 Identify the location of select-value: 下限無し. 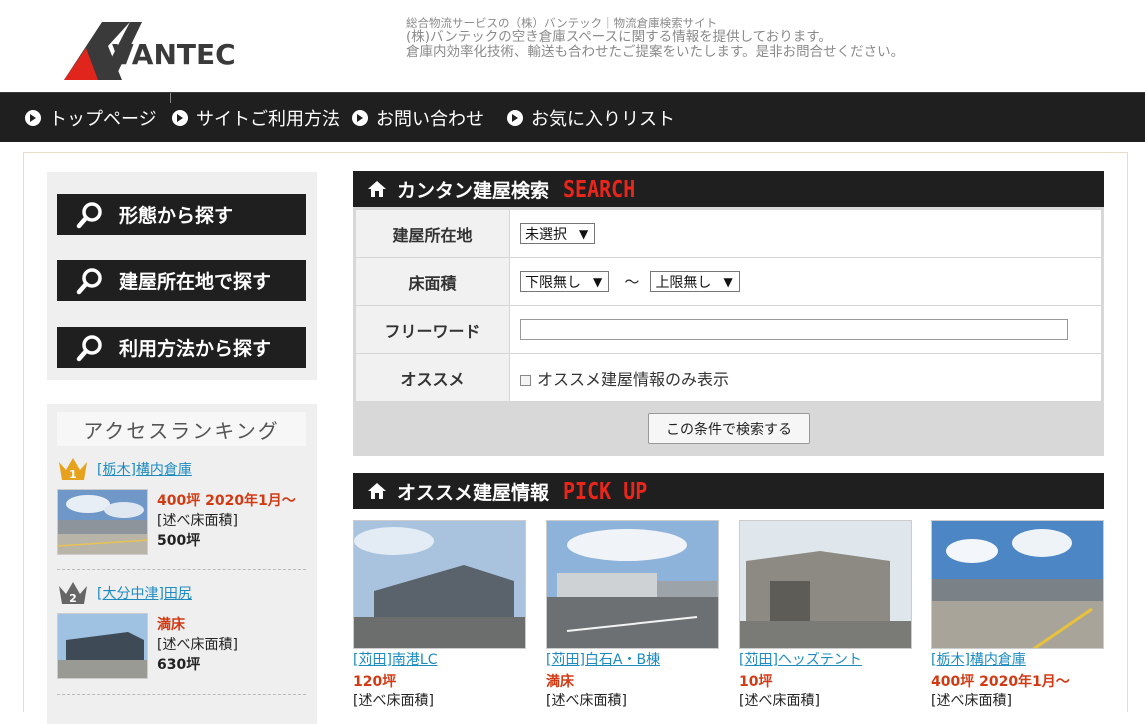
(553, 282).